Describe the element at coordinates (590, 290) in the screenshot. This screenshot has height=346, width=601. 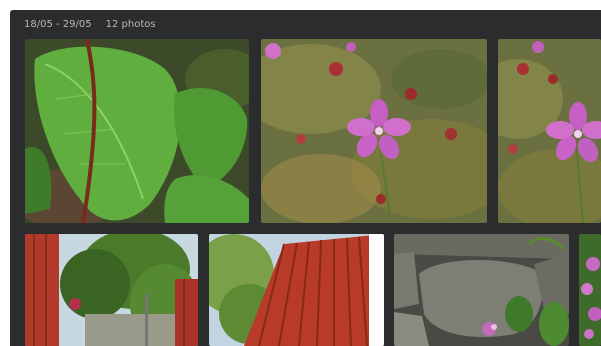
I see `photo-thumbnail-flowers` at that location.